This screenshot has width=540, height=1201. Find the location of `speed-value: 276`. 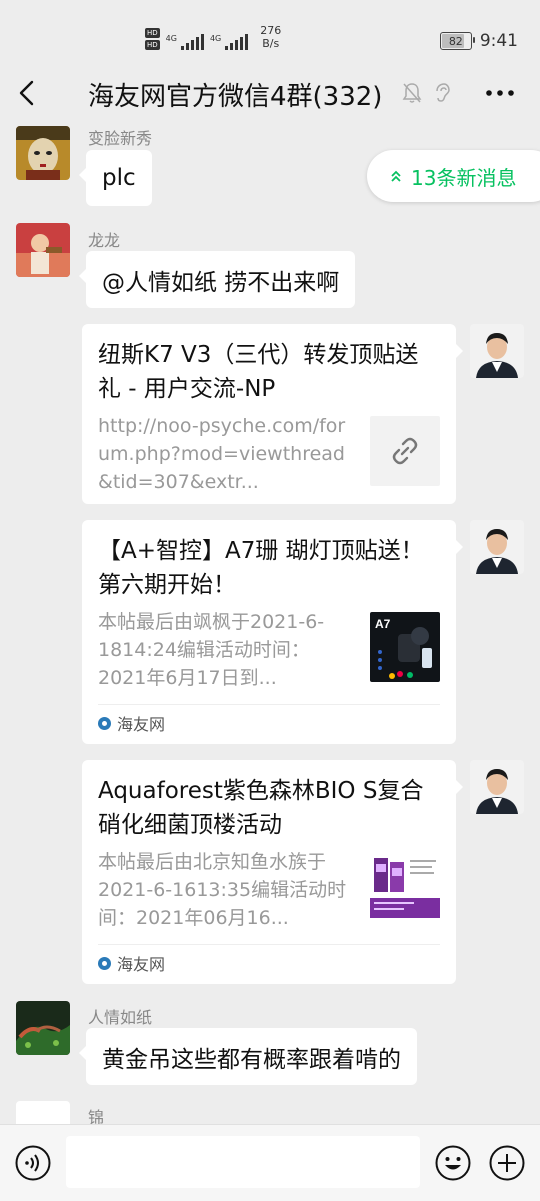

speed-value: 276 is located at coordinates (271, 30).